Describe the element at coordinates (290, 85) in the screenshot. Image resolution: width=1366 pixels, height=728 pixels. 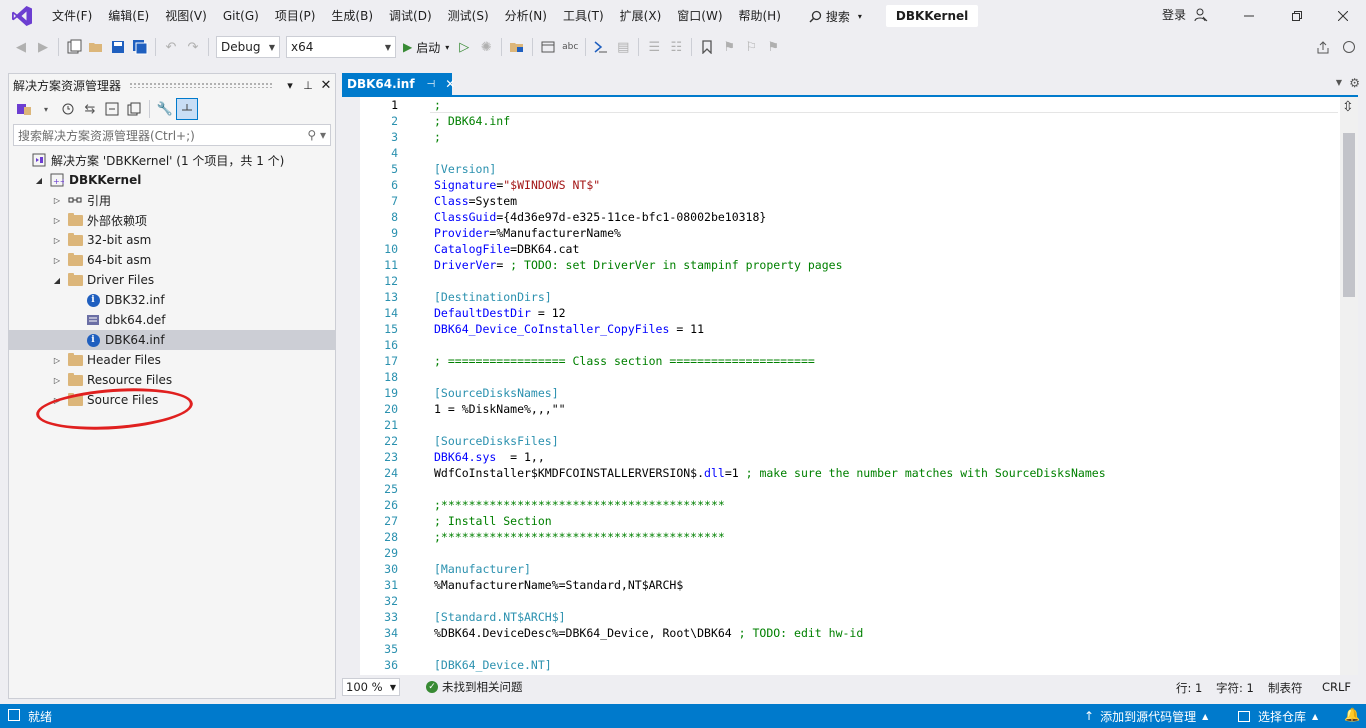
I see `panel-options-chevron-icon: ▾` at that location.